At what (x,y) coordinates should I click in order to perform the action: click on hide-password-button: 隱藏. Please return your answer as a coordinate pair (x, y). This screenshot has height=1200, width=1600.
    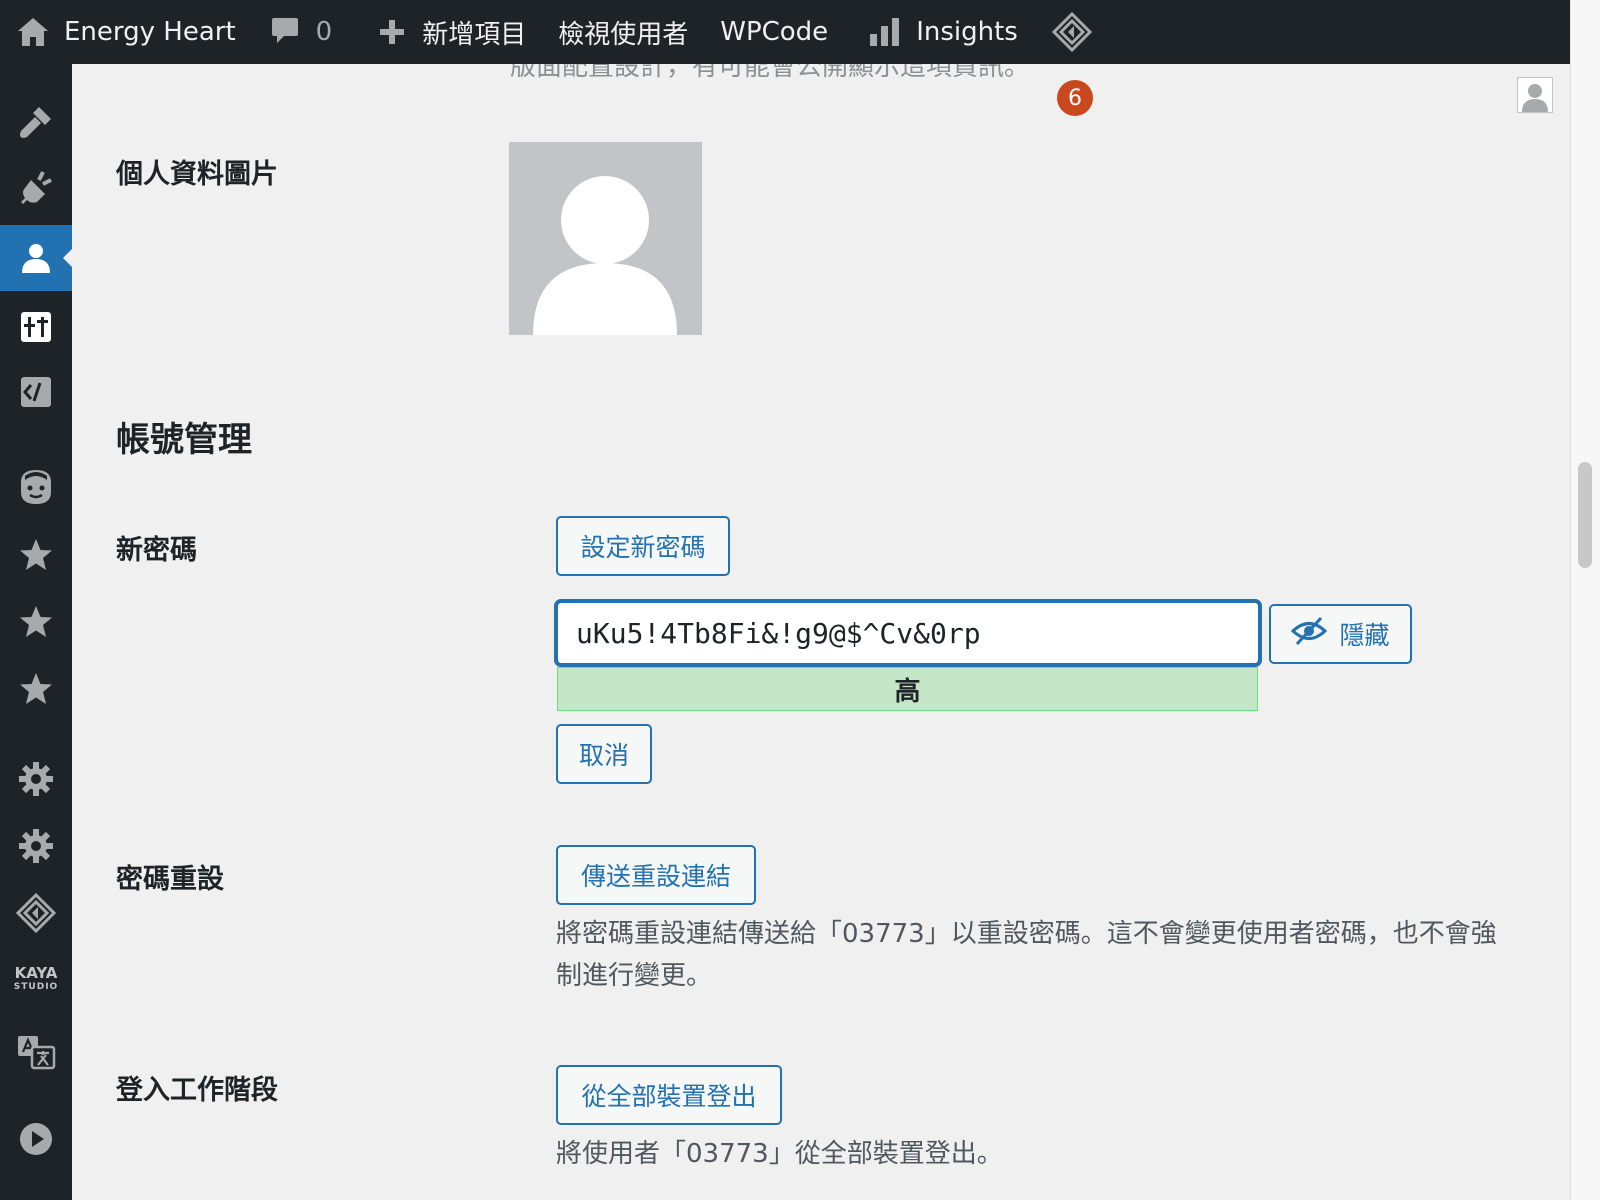
    Looking at the image, I should click on (1340, 634).